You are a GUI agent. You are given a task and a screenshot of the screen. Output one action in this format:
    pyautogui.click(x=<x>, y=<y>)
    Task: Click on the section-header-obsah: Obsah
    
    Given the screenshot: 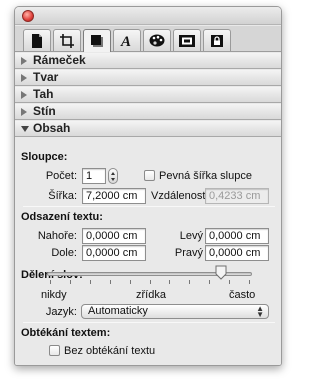 What is the action you would take?
    pyautogui.click(x=148, y=129)
    